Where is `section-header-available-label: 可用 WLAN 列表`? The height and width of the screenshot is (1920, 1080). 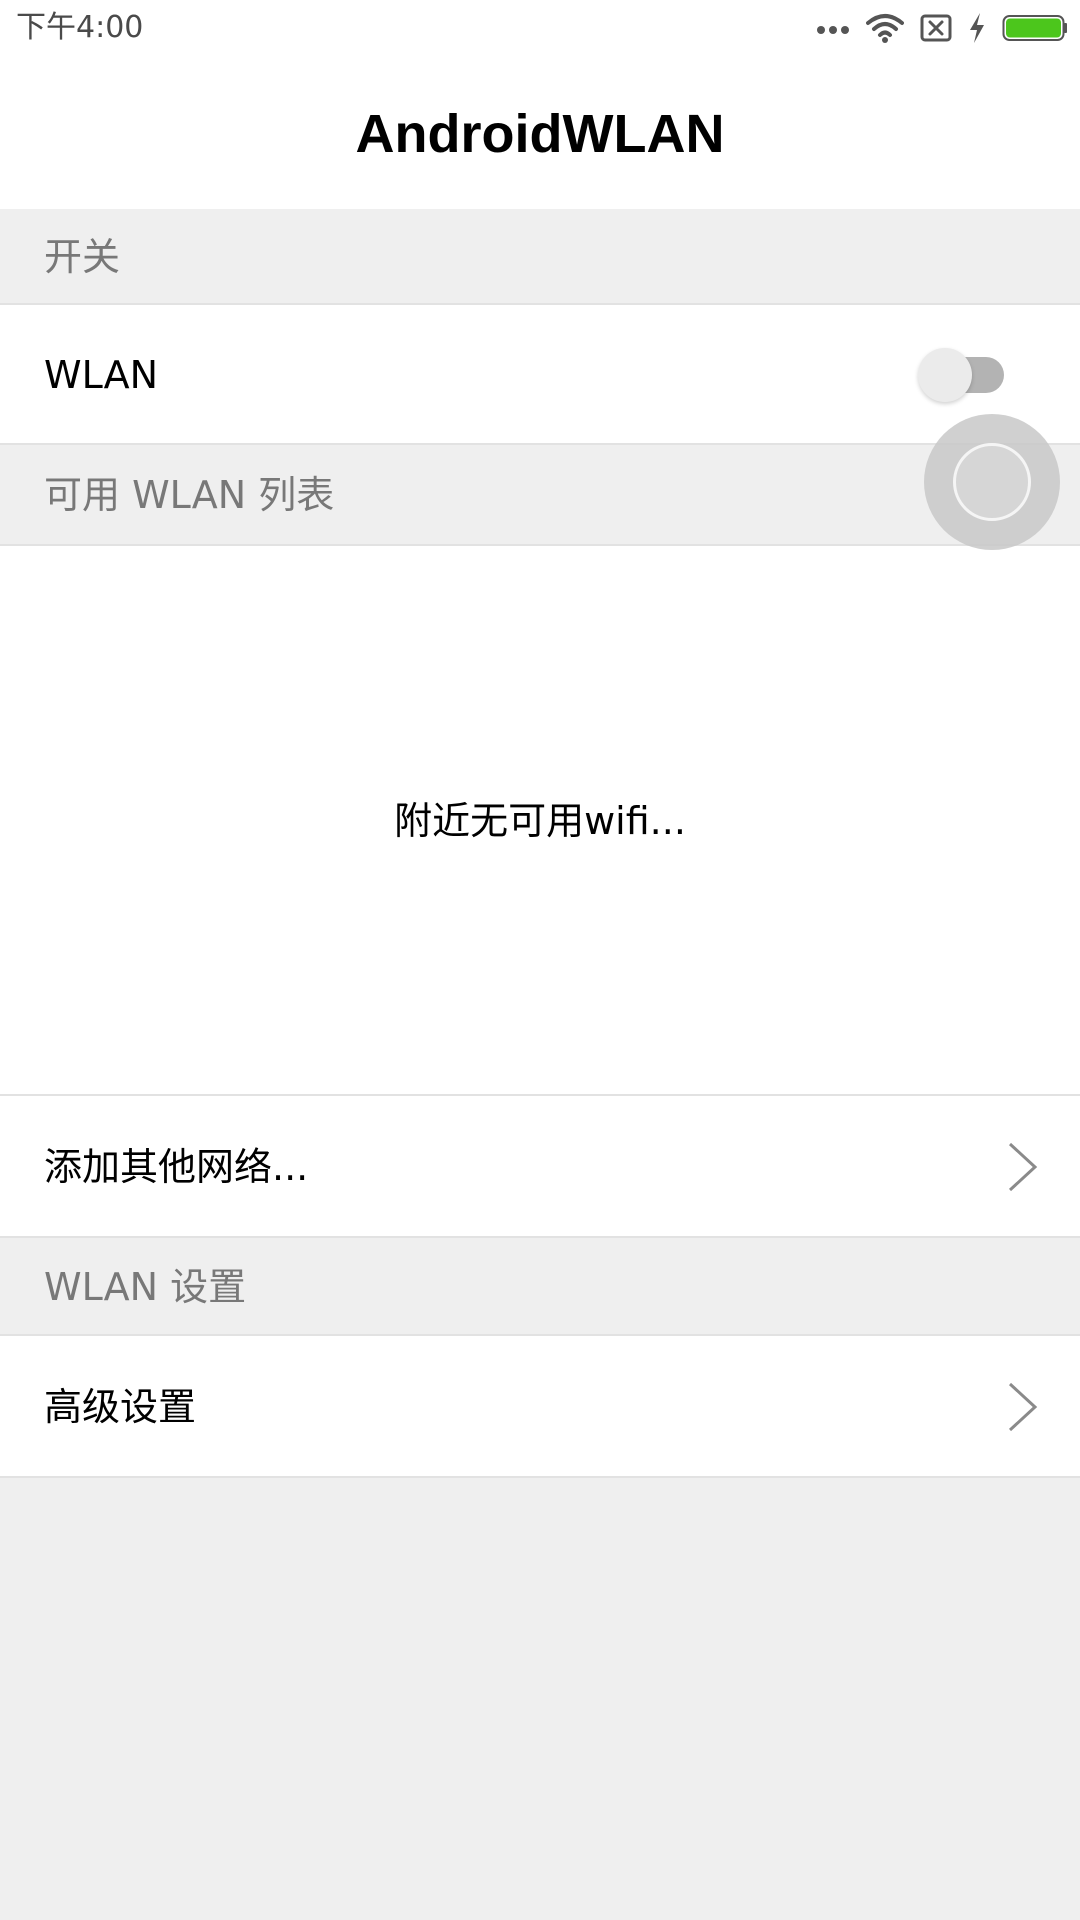
section-header-available-label: 可用 WLAN 列表 is located at coordinates (189, 495).